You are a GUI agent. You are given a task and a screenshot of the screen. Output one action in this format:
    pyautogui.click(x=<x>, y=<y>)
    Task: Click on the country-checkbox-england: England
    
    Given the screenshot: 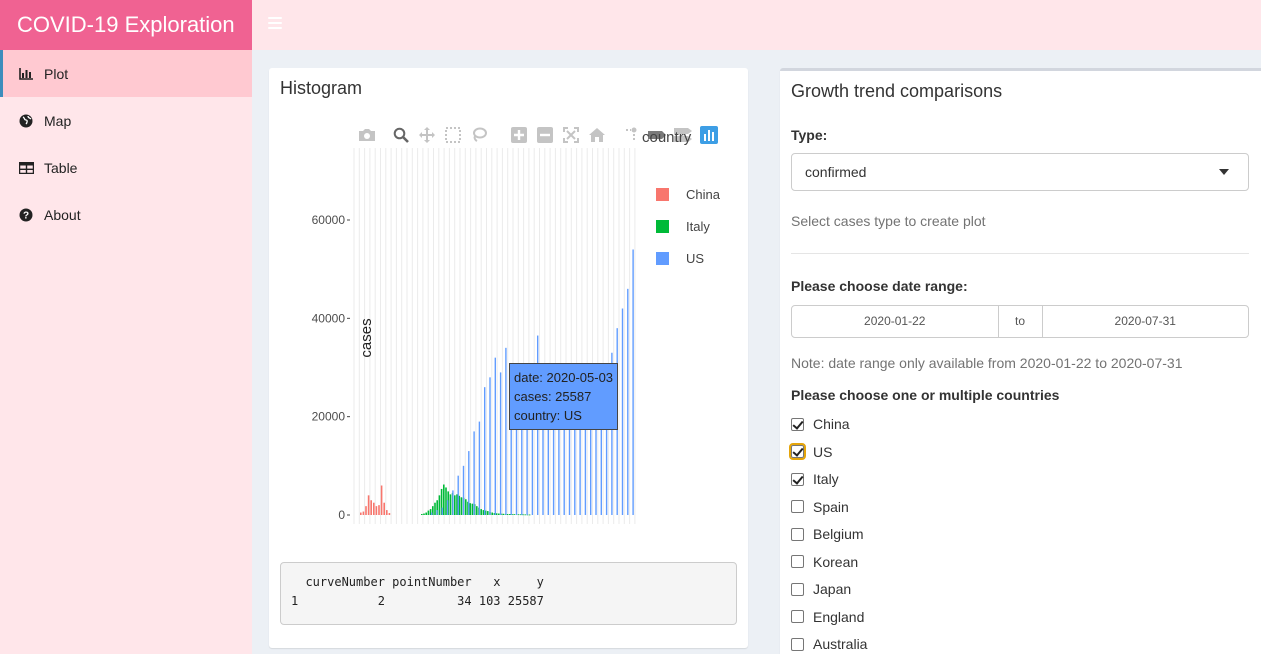 What is the action you would take?
    pyautogui.click(x=827, y=617)
    